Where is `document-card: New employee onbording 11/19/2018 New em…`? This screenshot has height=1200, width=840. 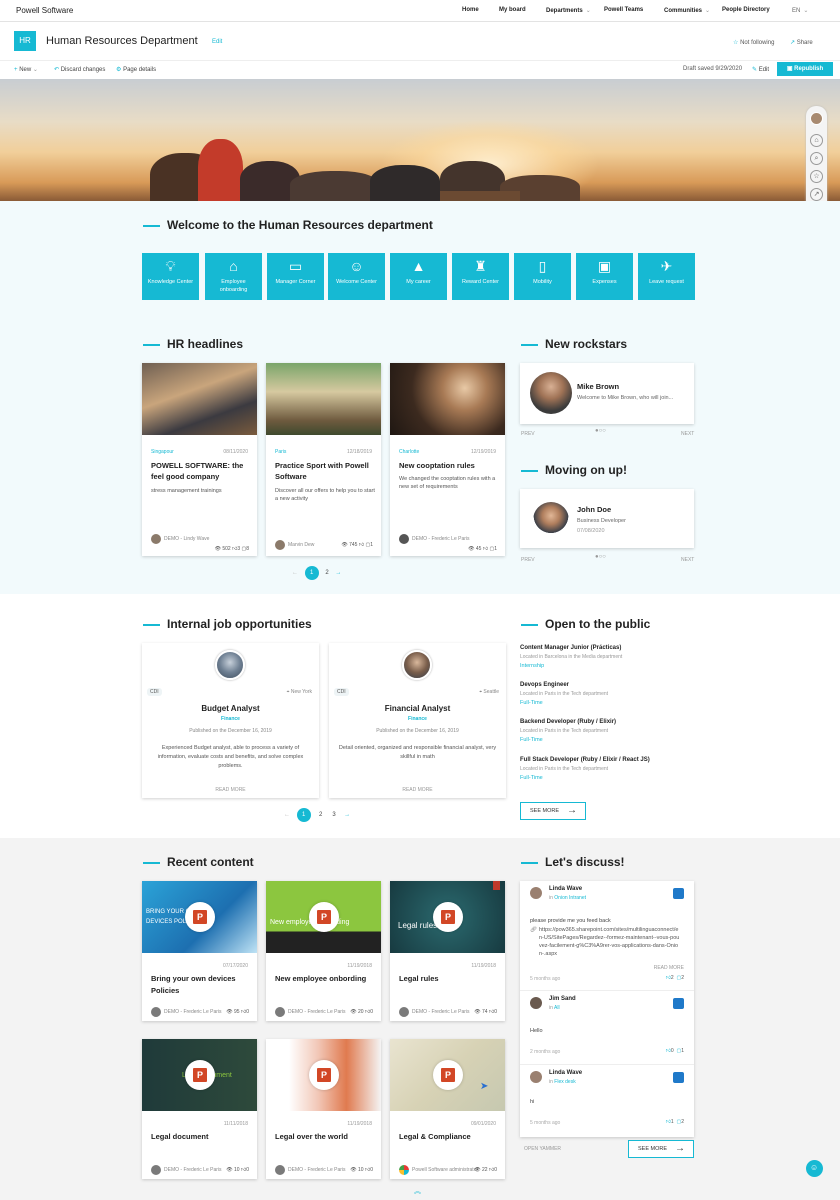 document-card: New employee onbording 11/19/2018 New em… is located at coordinates (323, 951).